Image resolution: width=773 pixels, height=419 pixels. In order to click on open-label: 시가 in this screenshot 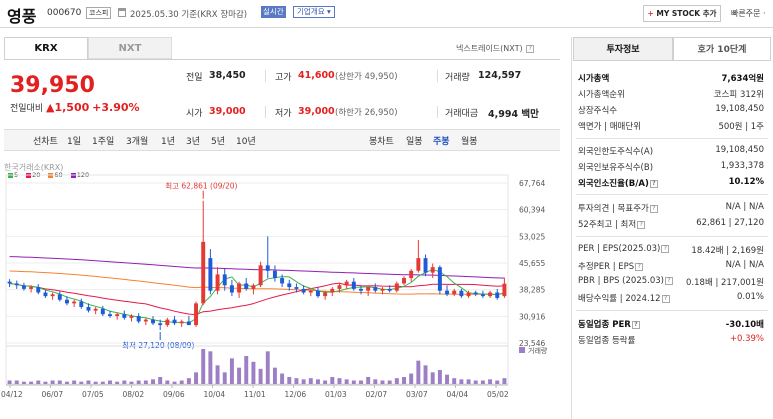, I will do `click(194, 114)`.